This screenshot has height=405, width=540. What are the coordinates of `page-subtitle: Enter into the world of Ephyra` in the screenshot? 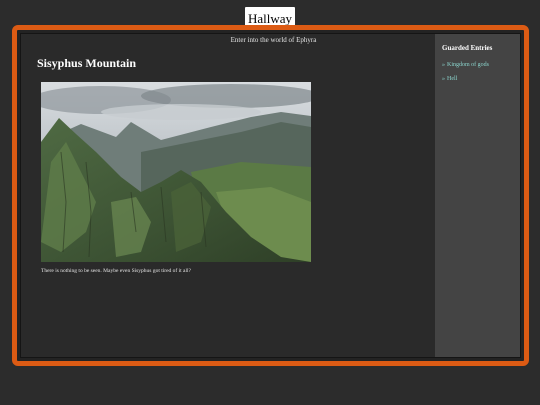 It's located at (273, 40).